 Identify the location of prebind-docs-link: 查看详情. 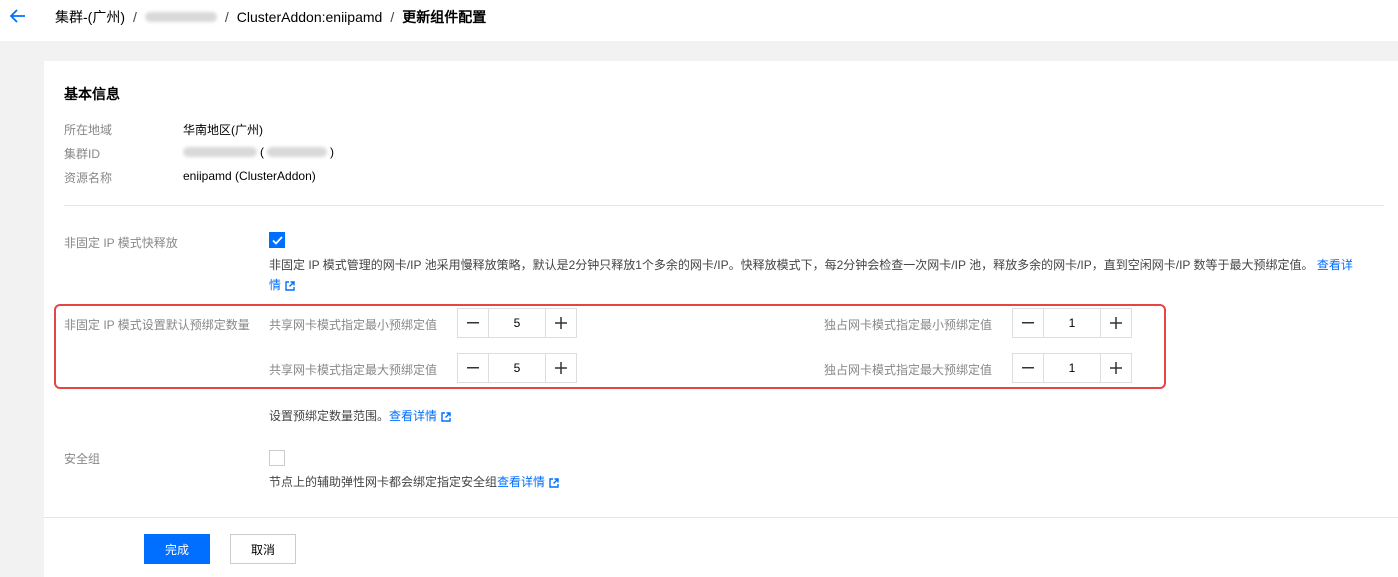
(413, 416).